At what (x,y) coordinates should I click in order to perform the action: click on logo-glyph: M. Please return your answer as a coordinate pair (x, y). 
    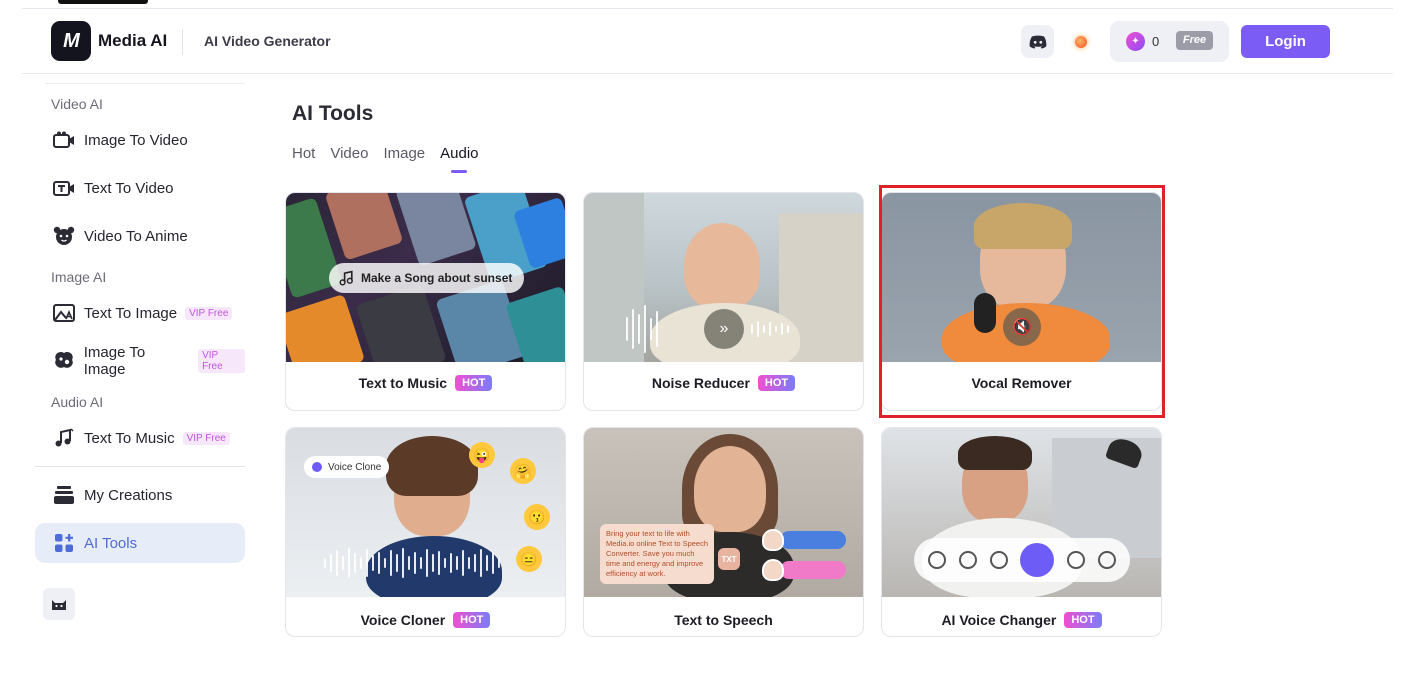
    Looking at the image, I should click on (71, 40).